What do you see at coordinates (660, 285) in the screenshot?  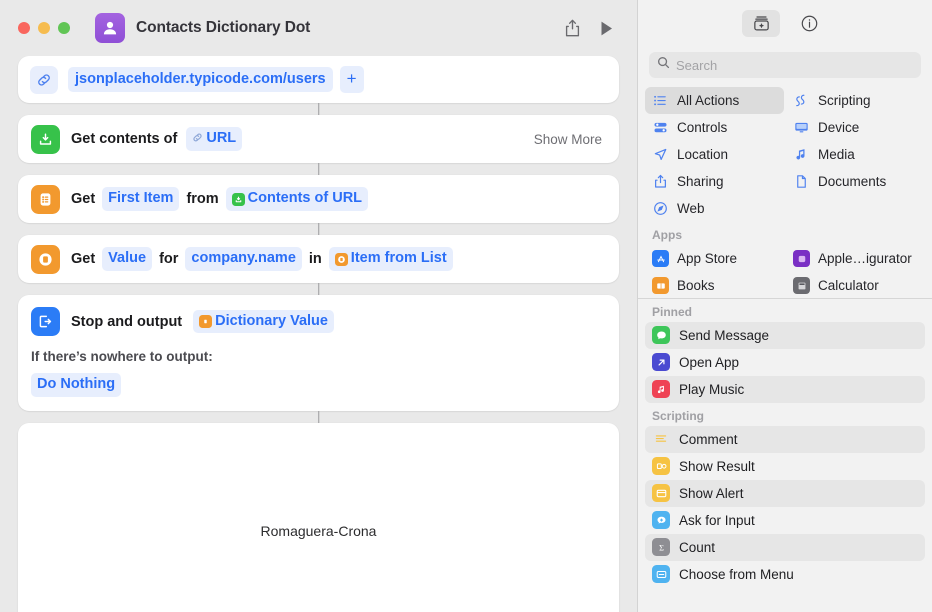 I see `books-icon` at bounding box center [660, 285].